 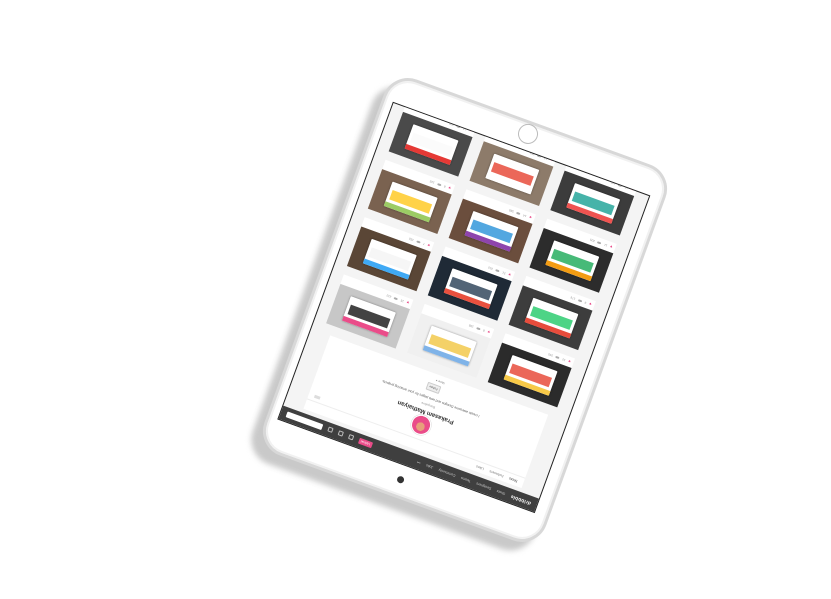 I want to click on shot-likes: 13, so click(x=545, y=158).